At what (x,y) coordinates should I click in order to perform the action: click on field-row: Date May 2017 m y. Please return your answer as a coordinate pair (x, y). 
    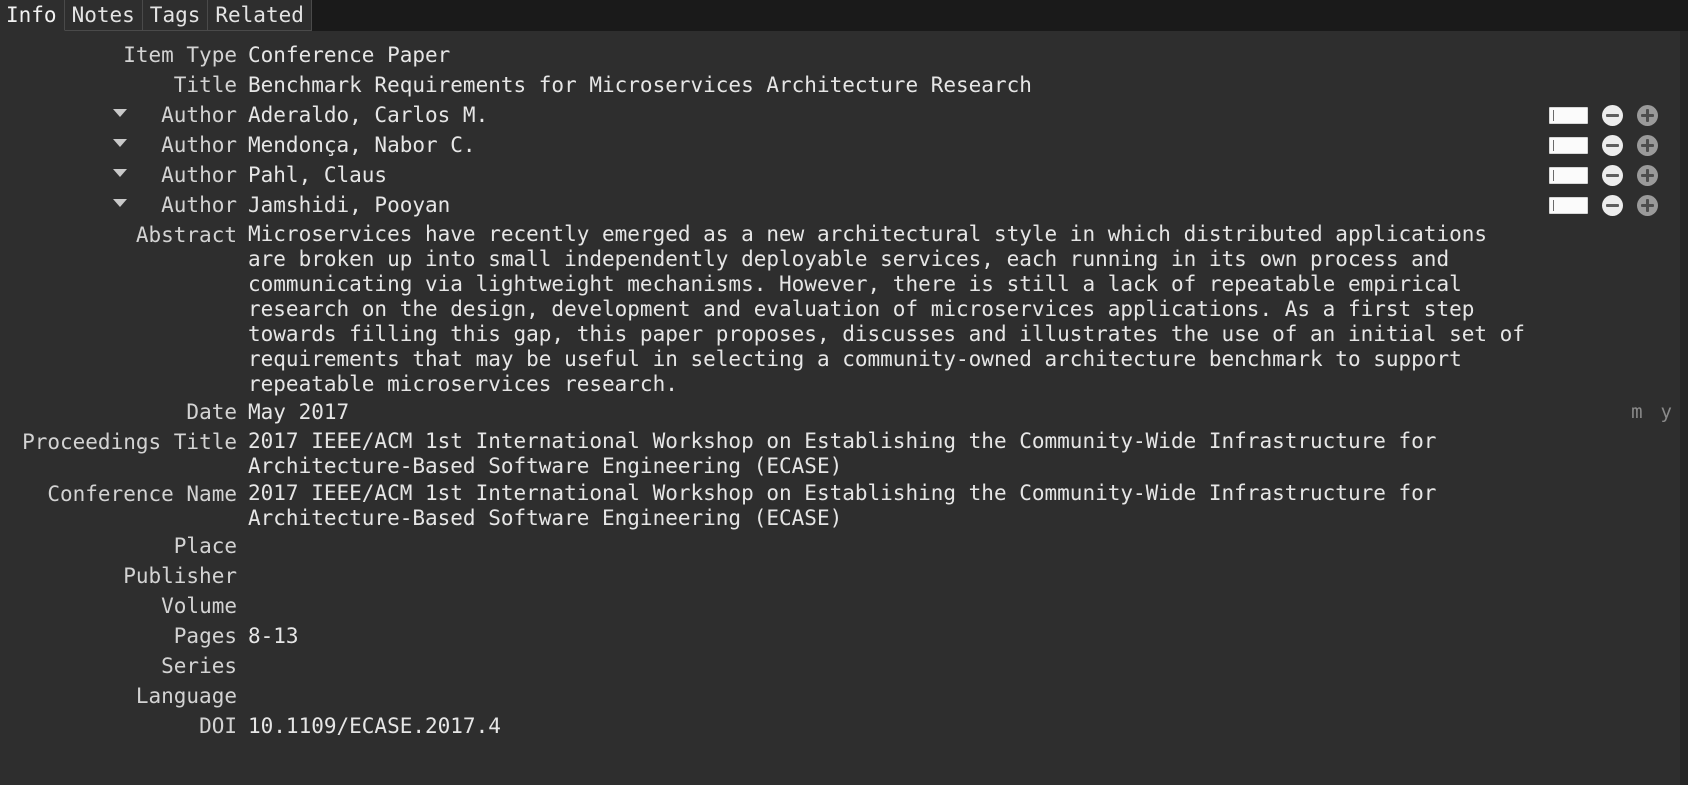
    Looking at the image, I should click on (840, 412).